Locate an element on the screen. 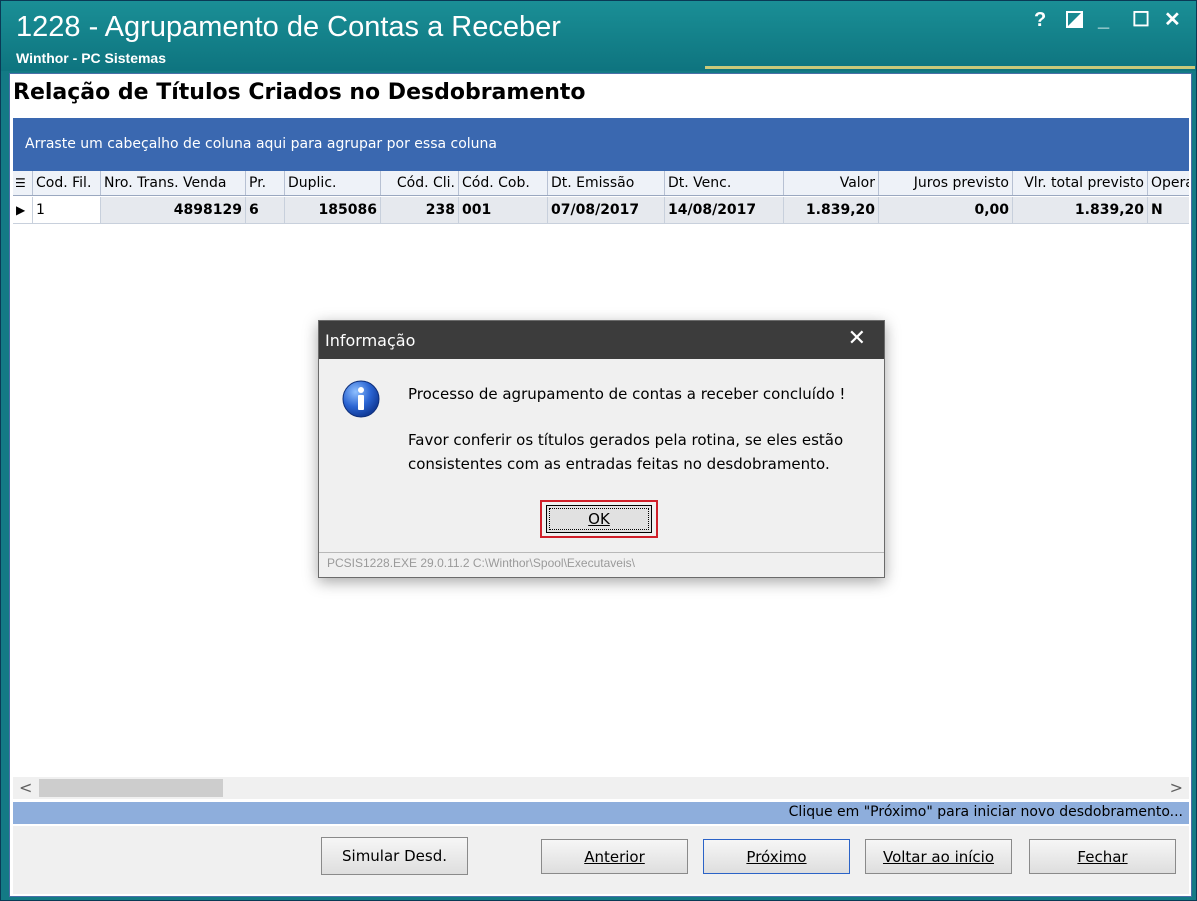  col-header-dt-emissao: Dt. Emissão is located at coordinates (606, 183).